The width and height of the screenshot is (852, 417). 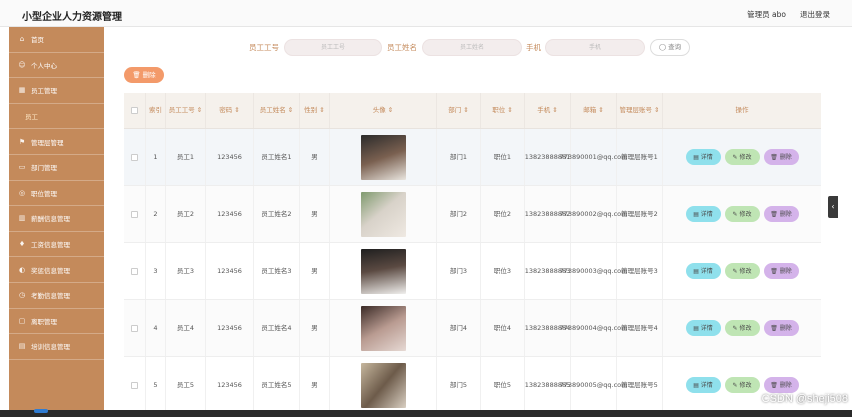 I want to click on cell-idx: 4, so click(x=156, y=328).